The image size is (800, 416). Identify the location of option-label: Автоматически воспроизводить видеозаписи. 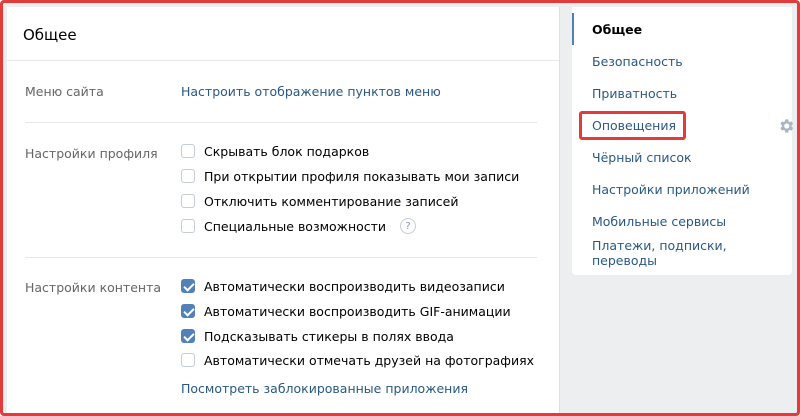
(354, 286).